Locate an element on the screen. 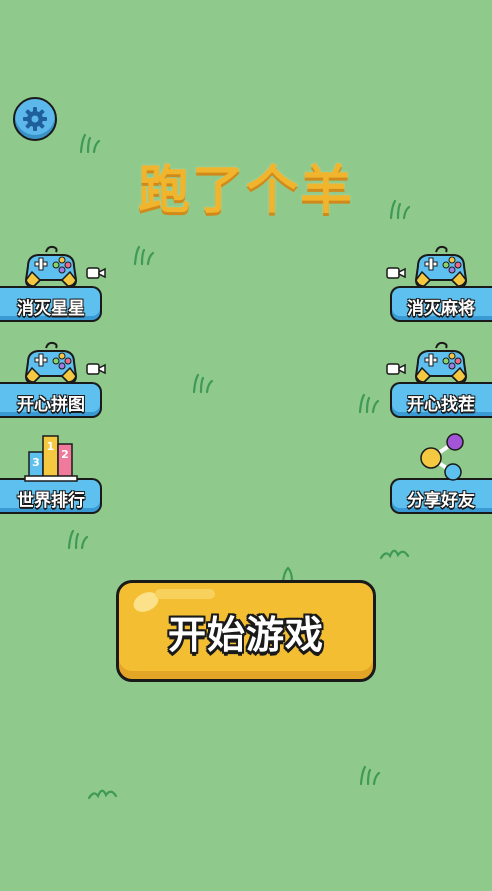  menu-button-label: 消灭麻将 is located at coordinates (441, 309).